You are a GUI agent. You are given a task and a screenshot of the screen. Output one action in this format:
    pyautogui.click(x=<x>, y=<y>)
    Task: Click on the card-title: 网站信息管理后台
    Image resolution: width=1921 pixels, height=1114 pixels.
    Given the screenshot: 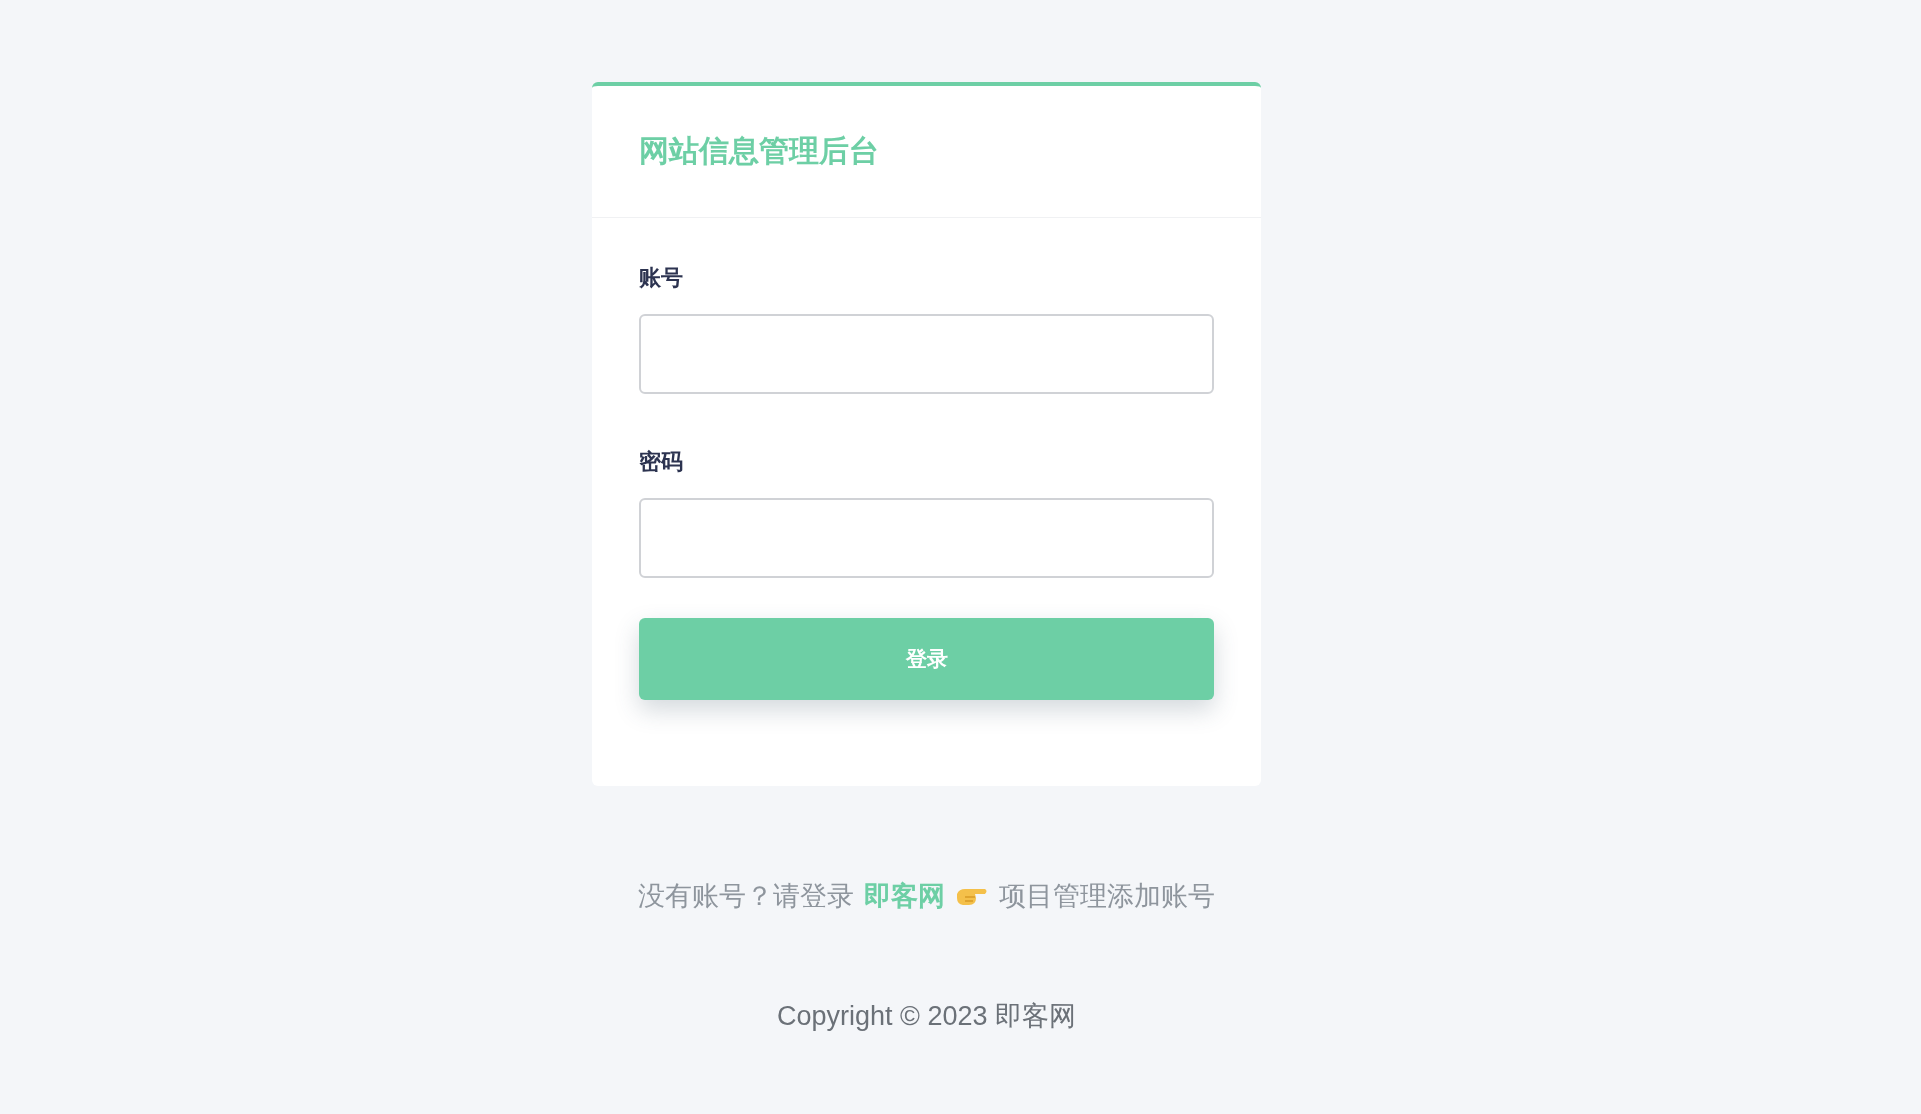 What is the action you would take?
    pyautogui.click(x=759, y=151)
    